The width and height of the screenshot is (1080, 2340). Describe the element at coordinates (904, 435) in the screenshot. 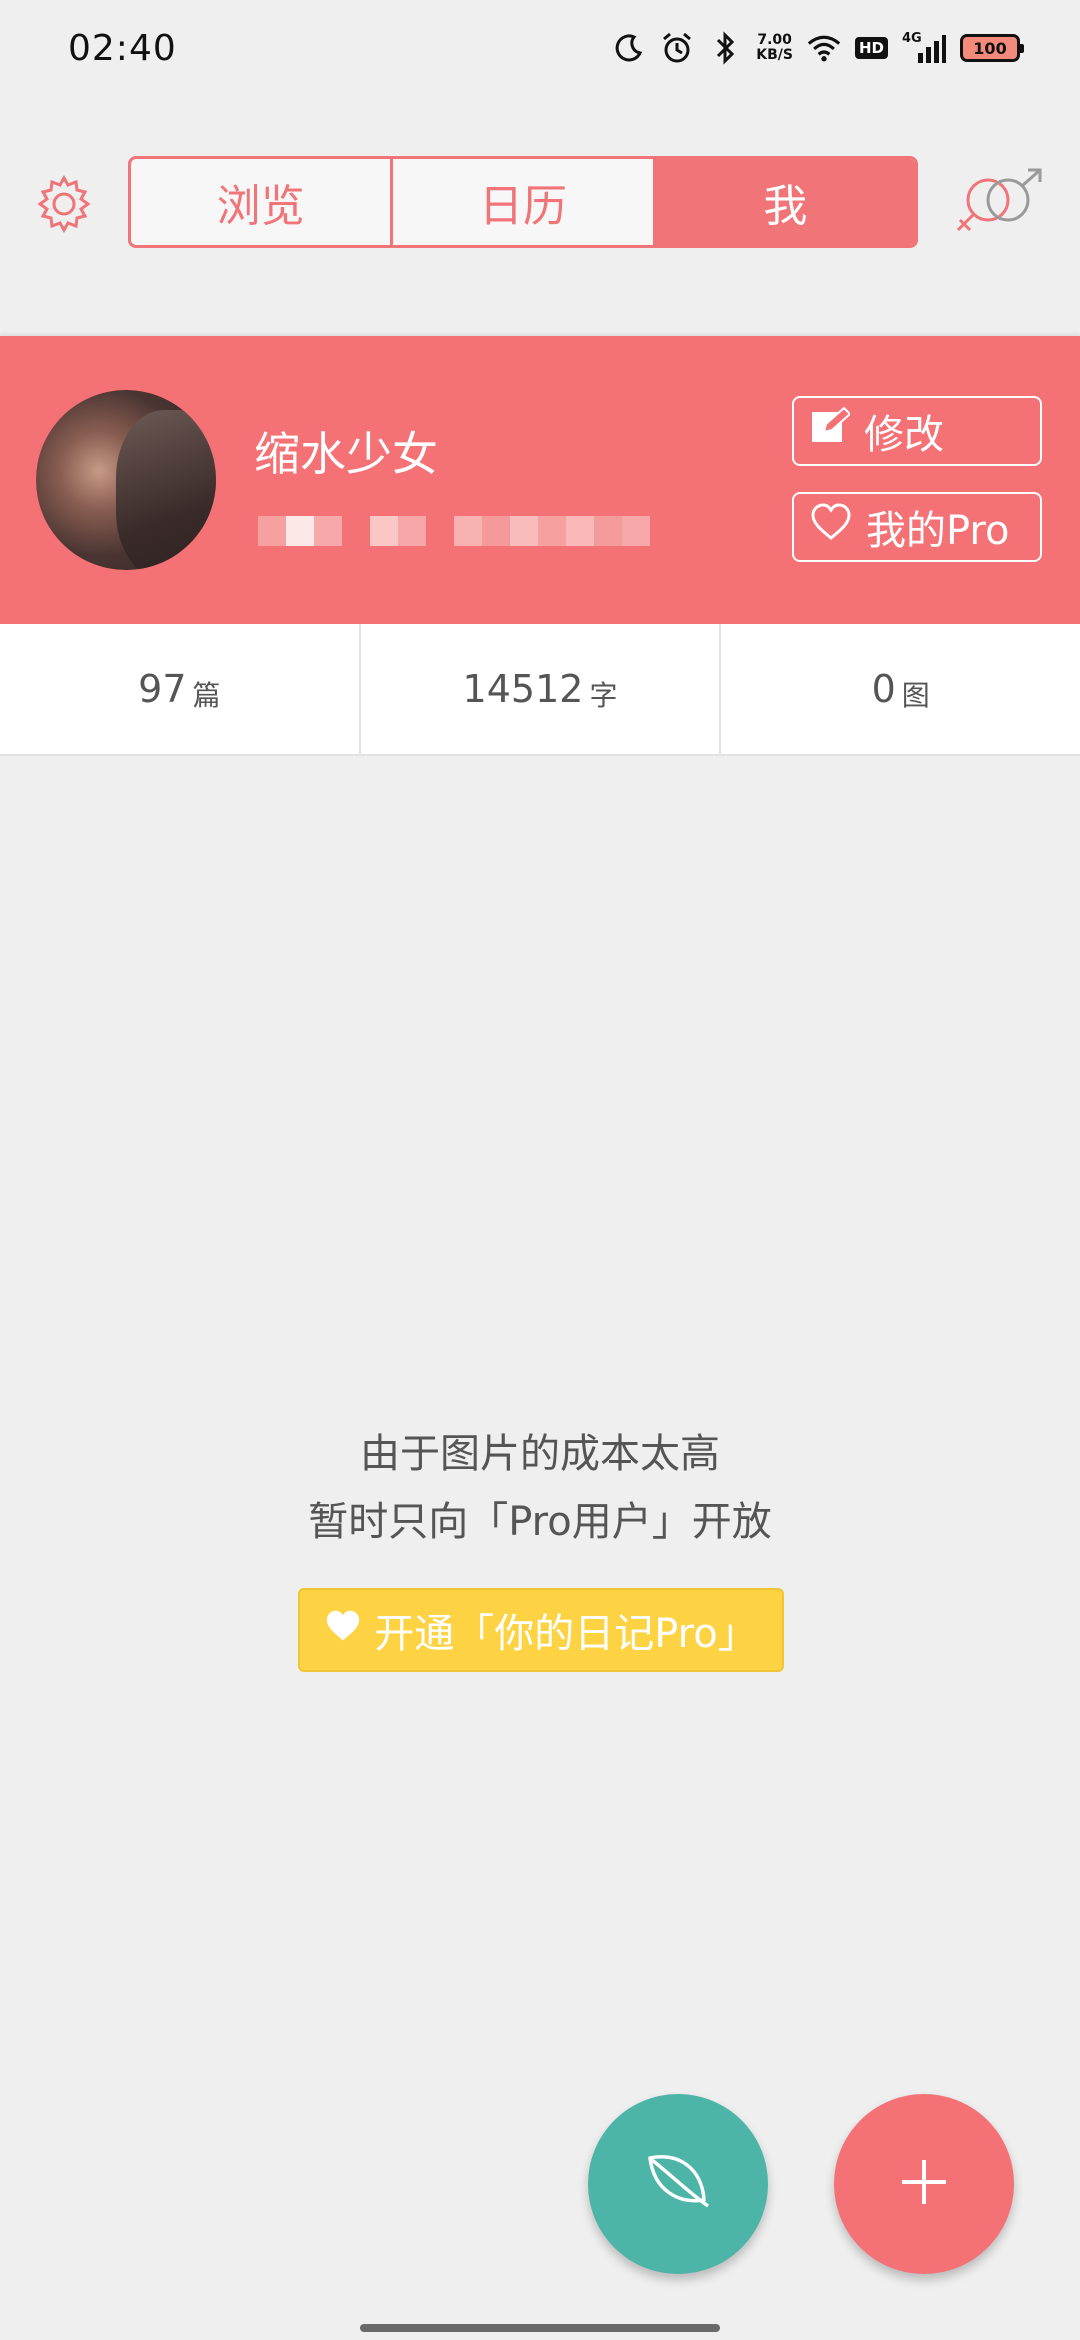

I see `edit-button-label: 修改` at that location.